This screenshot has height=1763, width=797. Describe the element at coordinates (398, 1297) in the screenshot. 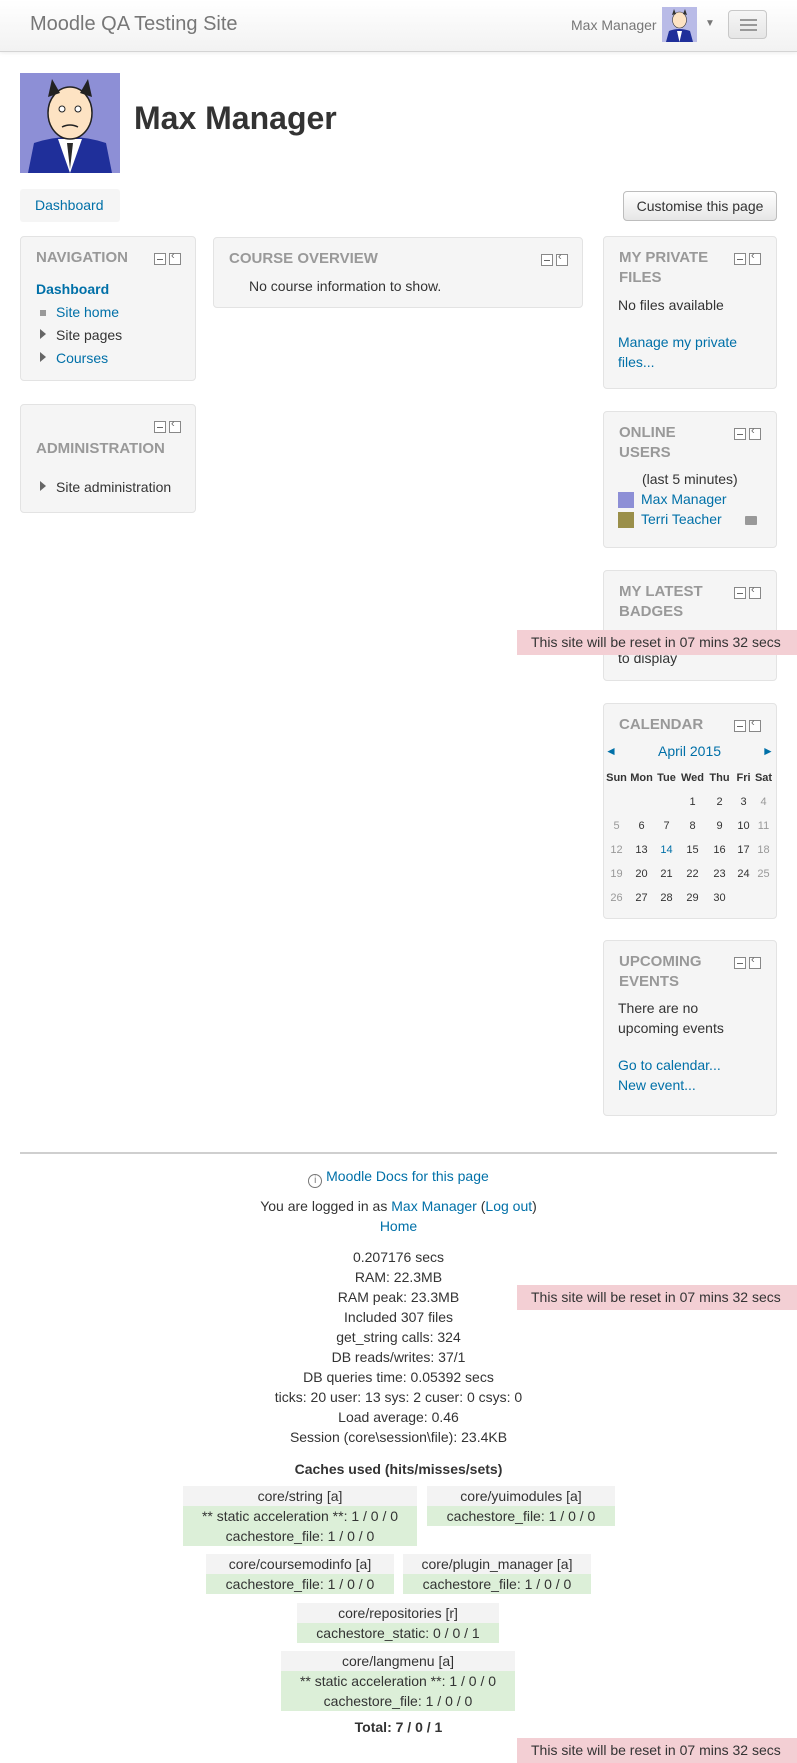

I see `perf-line: RAM peak: 23.3MB` at that location.